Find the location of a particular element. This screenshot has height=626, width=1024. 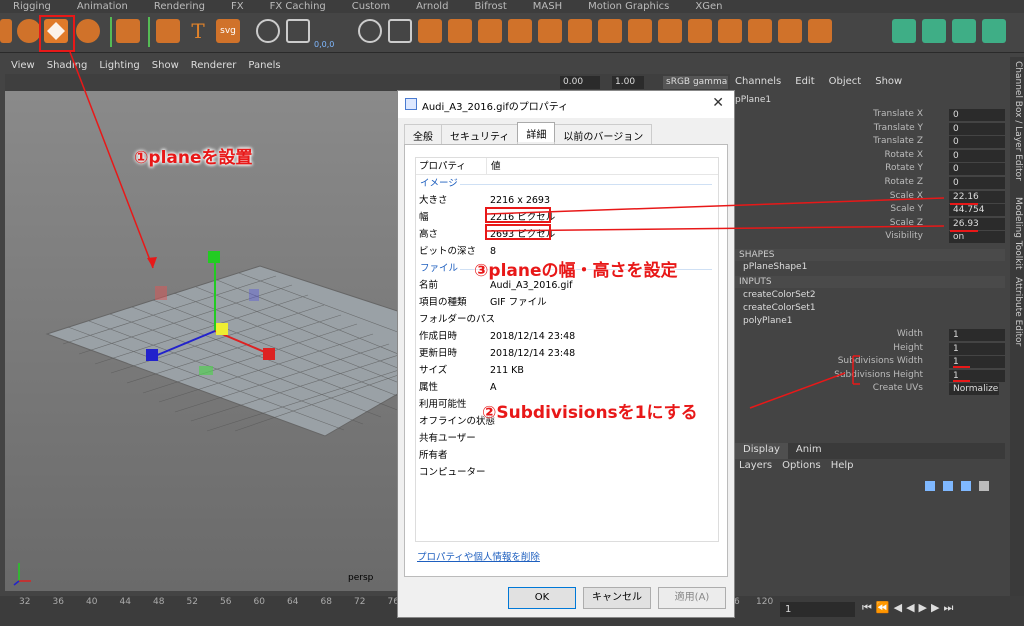

annotation-1: ①planeを設置 is located at coordinates (193, 158).